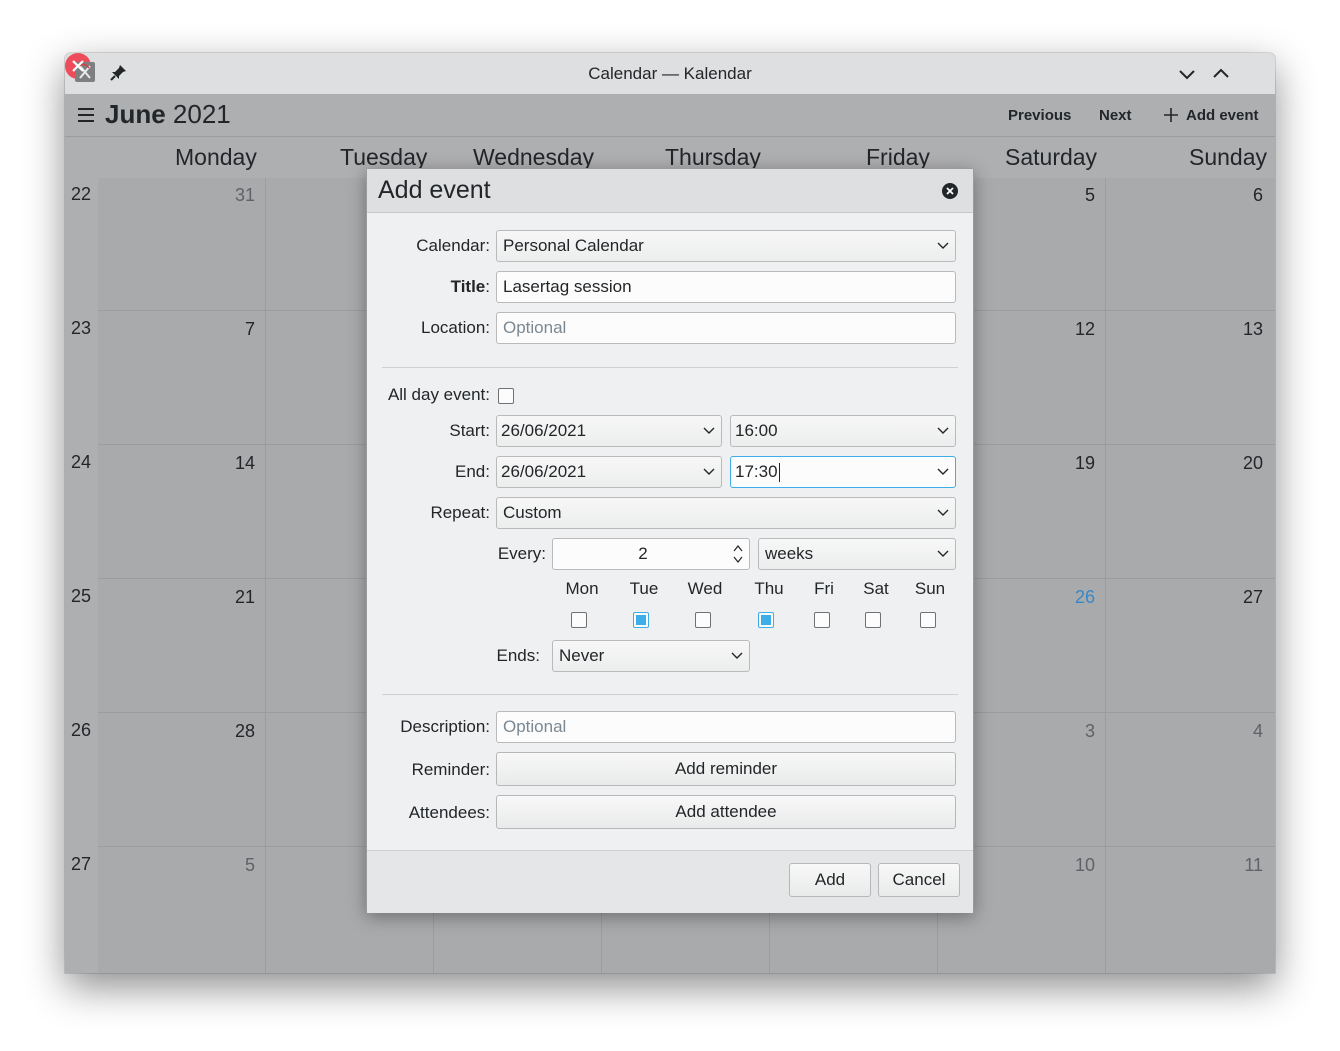 This screenshot has height=1051, width=1340. Describe the element at coordinates (651, 554) in the screenshot. I see `every-spinbox: 2` at that location.